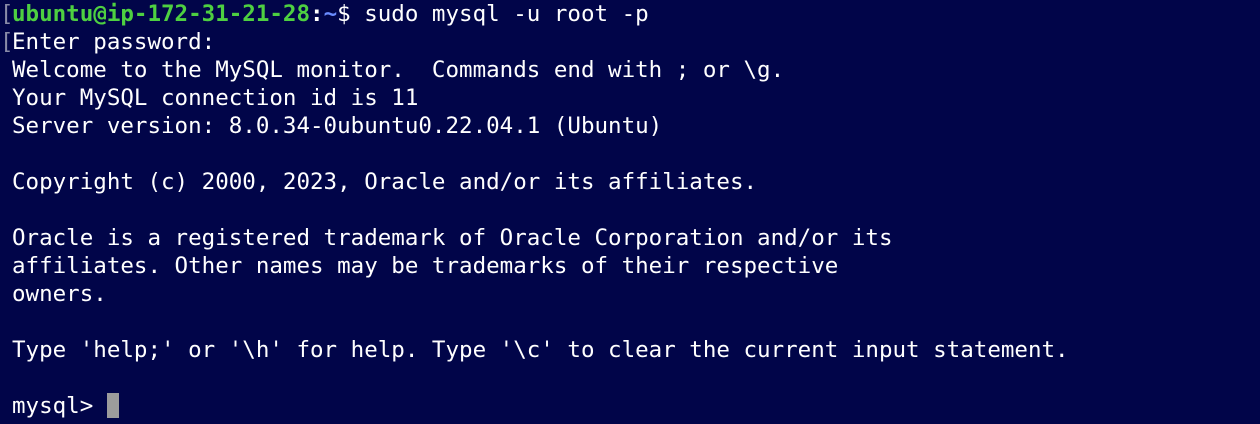 This screenshot has height=424, width=1260. Describe the element at coordinates (351, 14) in the screenshot. I see `prompt-symbol: $` at that location.